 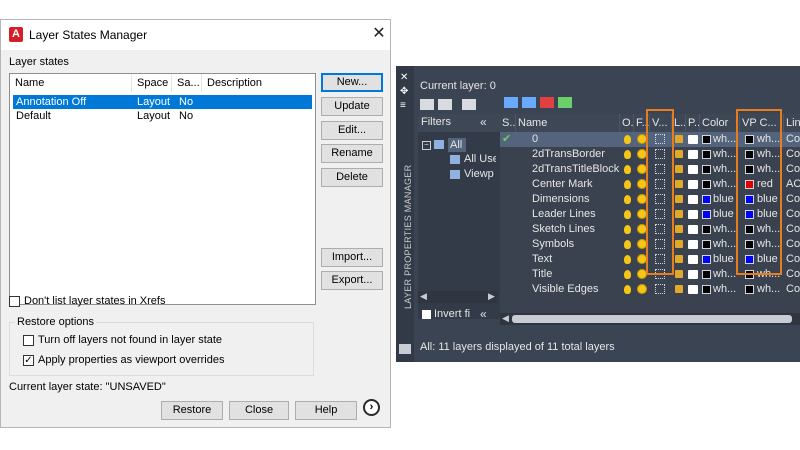 What do you see at coordinates (426, 145) in the screenshot?
I see `tree-collapse-icon: −` at bounding box center [426, 145].